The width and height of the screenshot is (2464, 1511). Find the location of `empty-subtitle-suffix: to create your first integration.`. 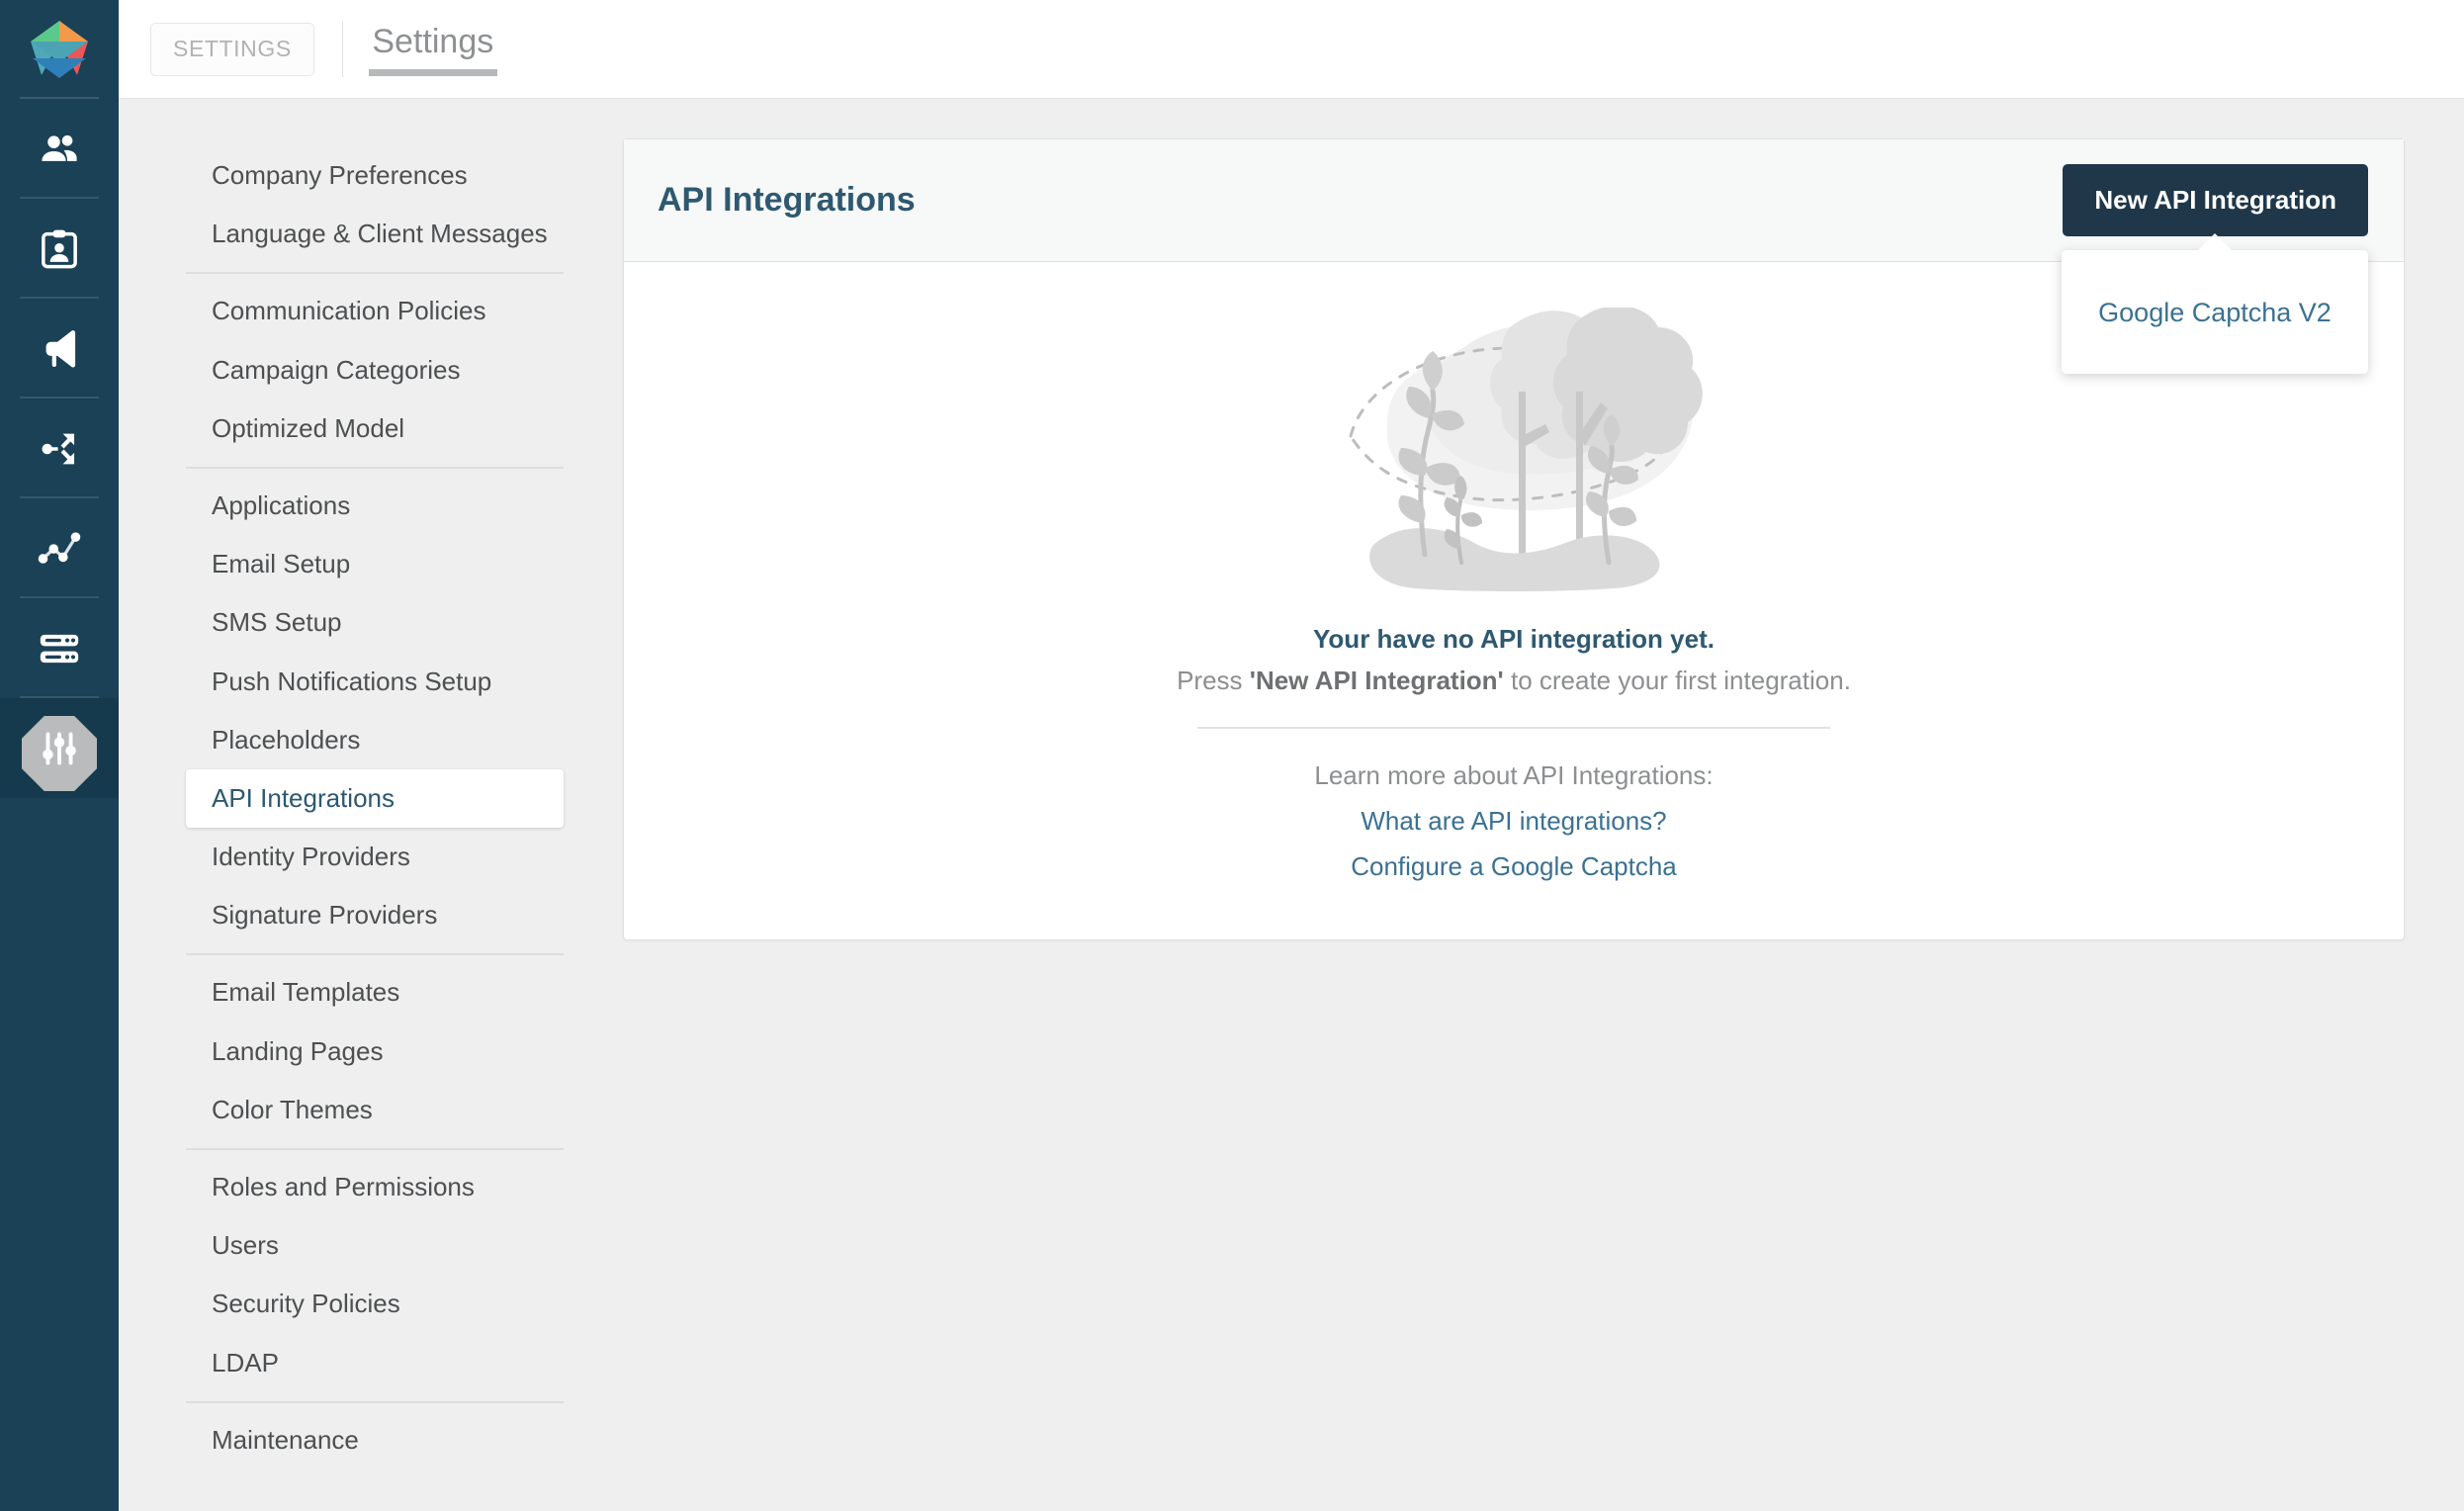

empty-subtitle-suffix: to create your first integration. is located at coordinates (1677, 680).